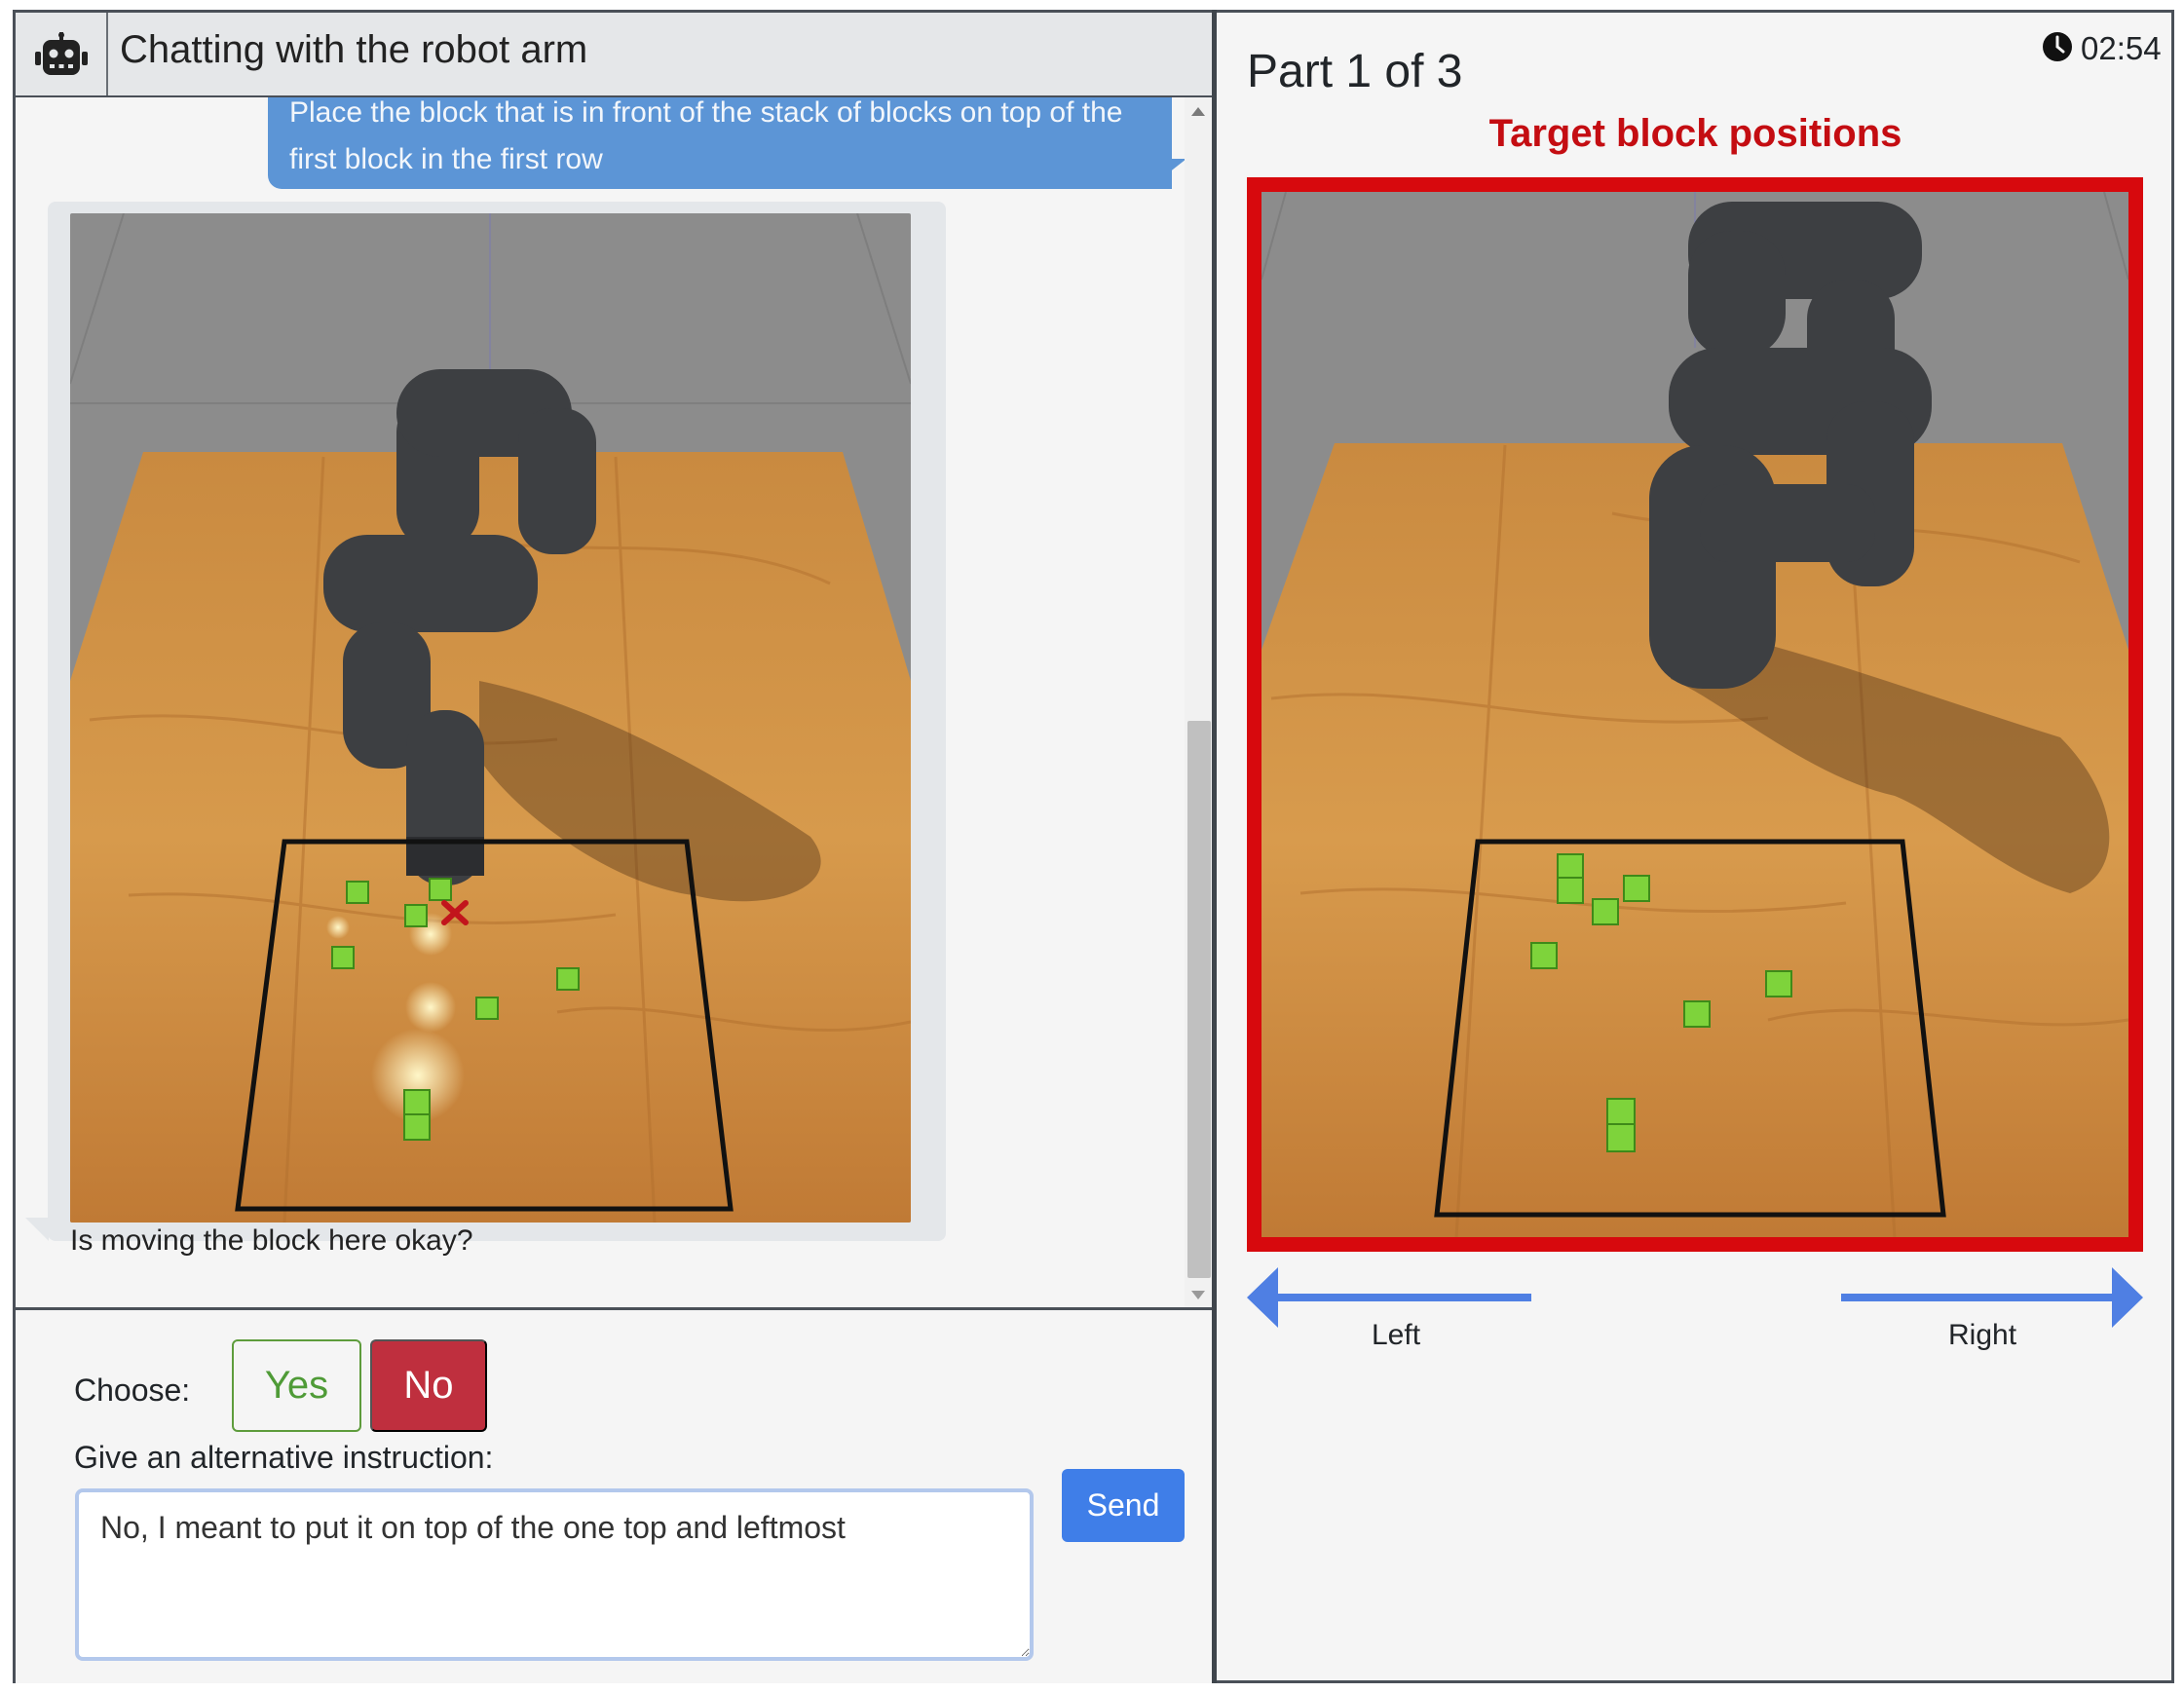 The height and width of the screenshot is (1693, 2184). What do you see at coordinates (1982, 1335) in the screenshot?
I see `nav-right-label: Right` at bounding box center [1982, 1335].